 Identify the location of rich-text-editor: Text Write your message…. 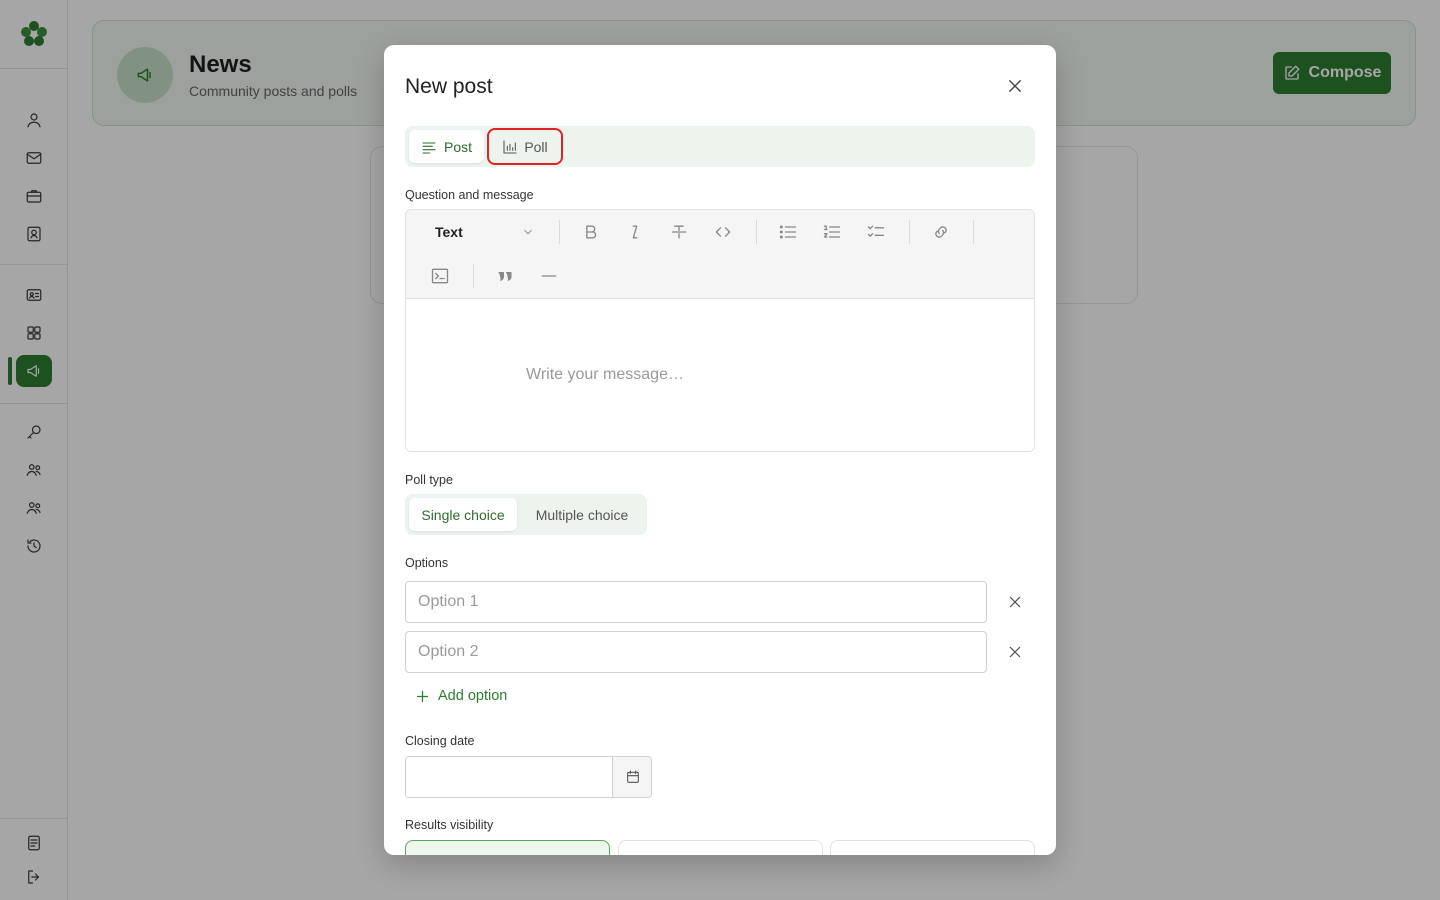
(720, 330).